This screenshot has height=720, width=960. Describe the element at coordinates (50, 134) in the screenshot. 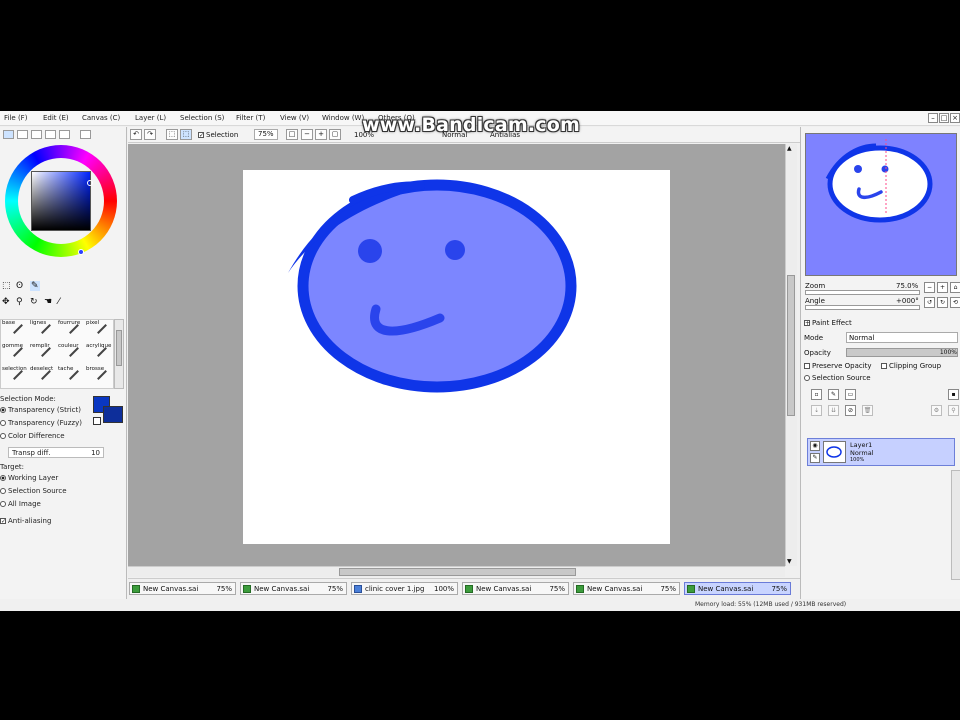

I see `swatches-tab-icon` at that location.